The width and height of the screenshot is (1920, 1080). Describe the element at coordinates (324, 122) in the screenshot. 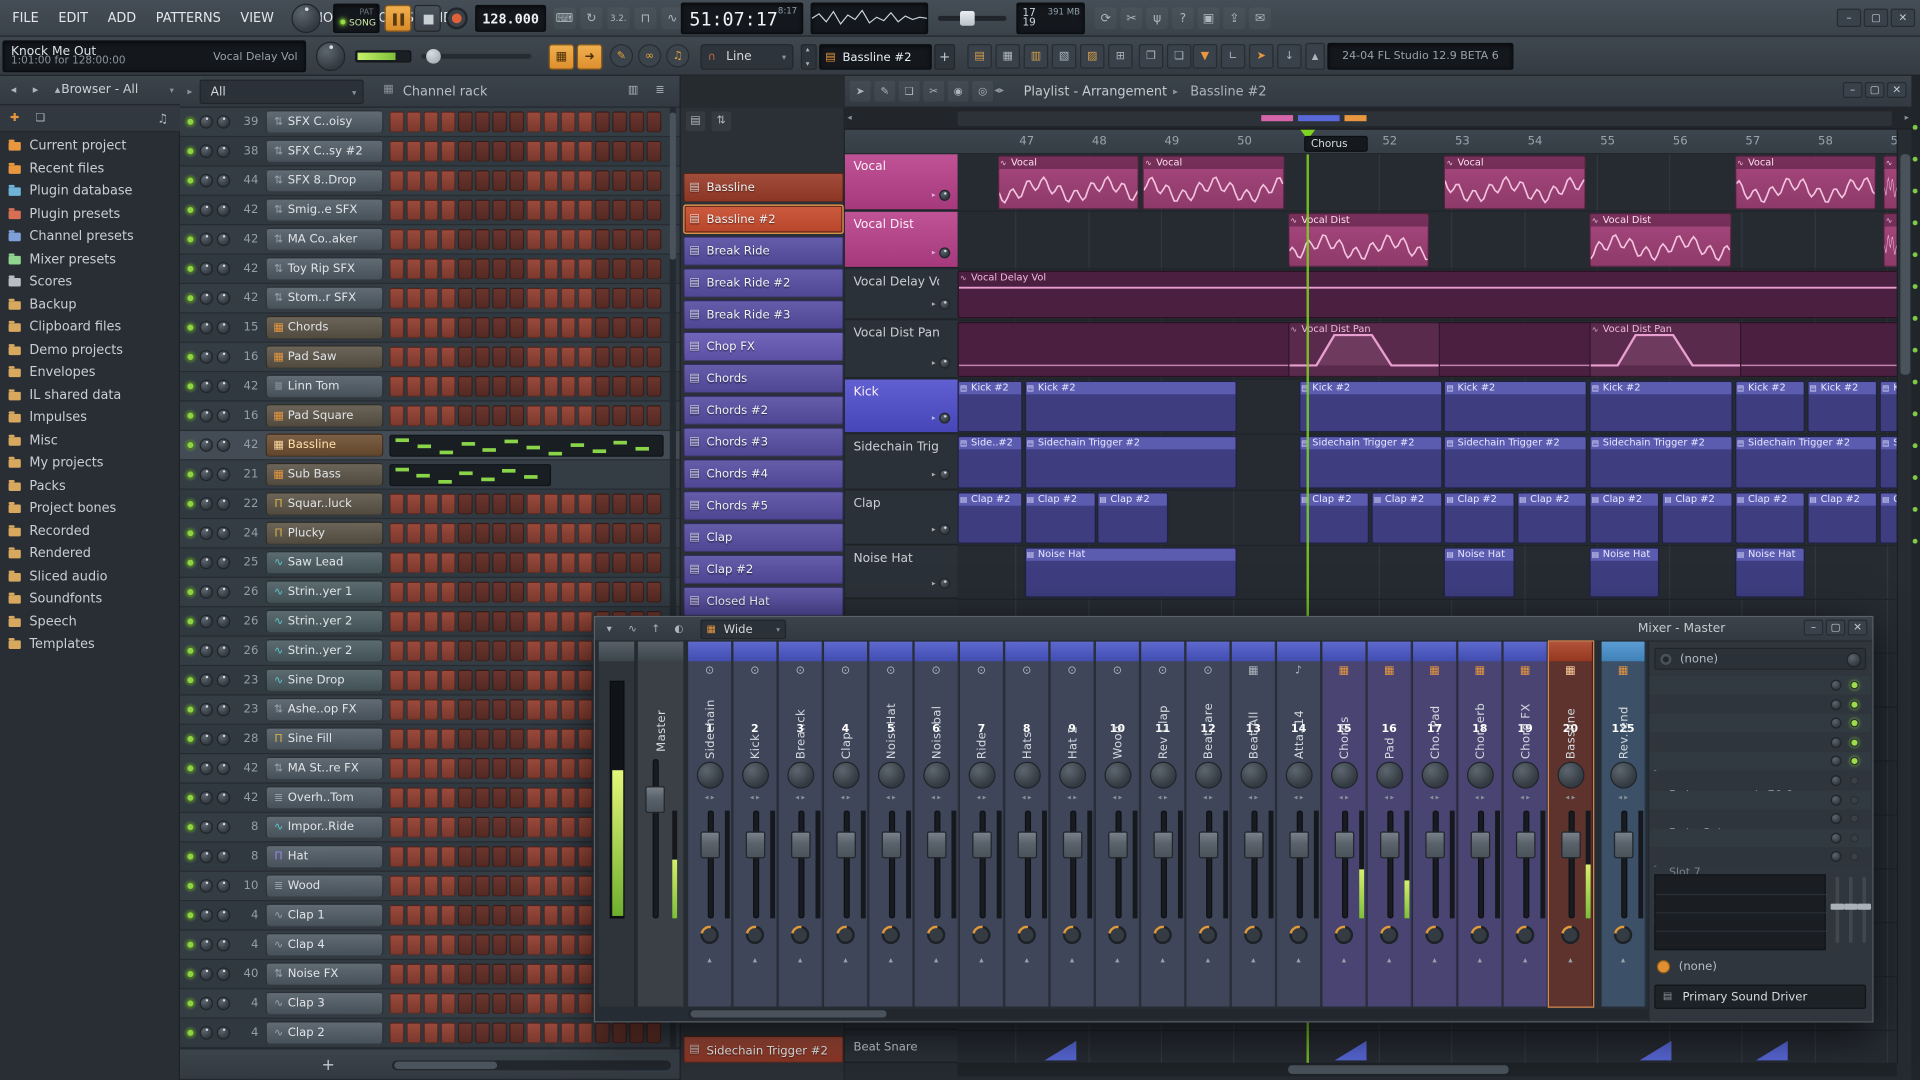

I see `channel-button: SFX C..oisy ⇅` at that location.